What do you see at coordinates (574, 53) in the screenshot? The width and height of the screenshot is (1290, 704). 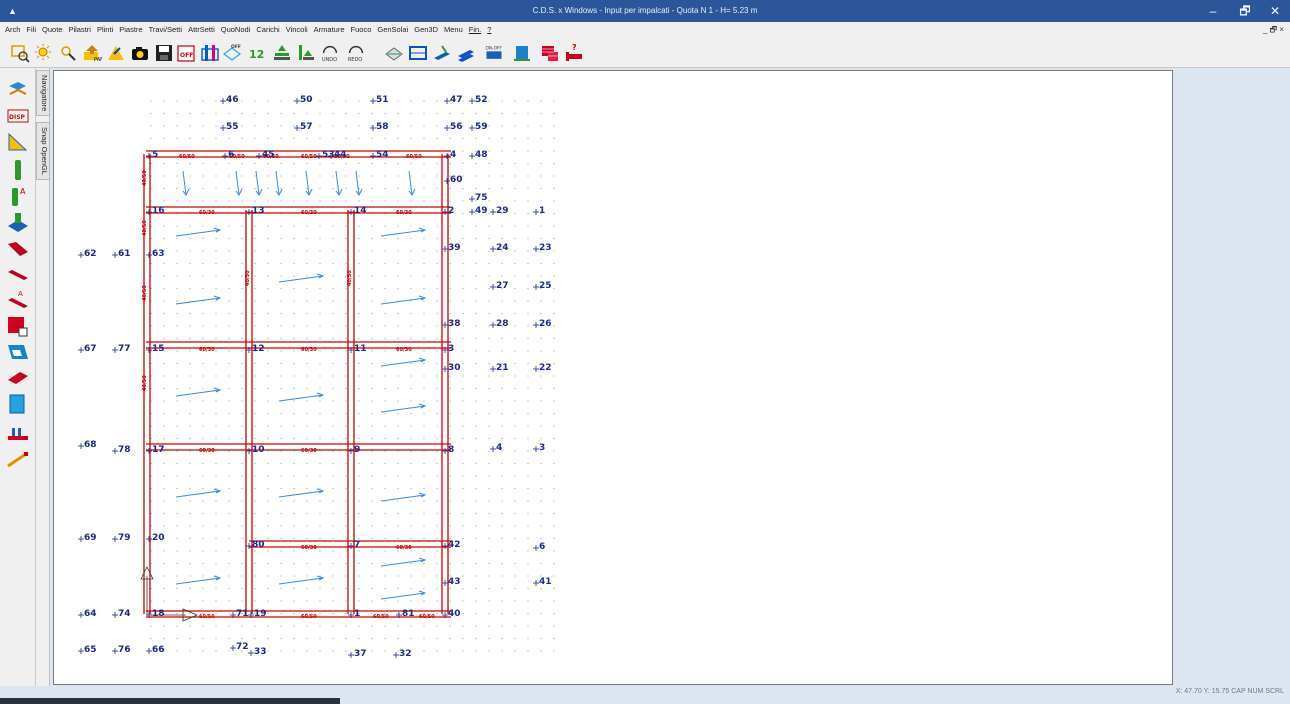 I see `help-bed-icon: ?` at bounding box center [574, 53].